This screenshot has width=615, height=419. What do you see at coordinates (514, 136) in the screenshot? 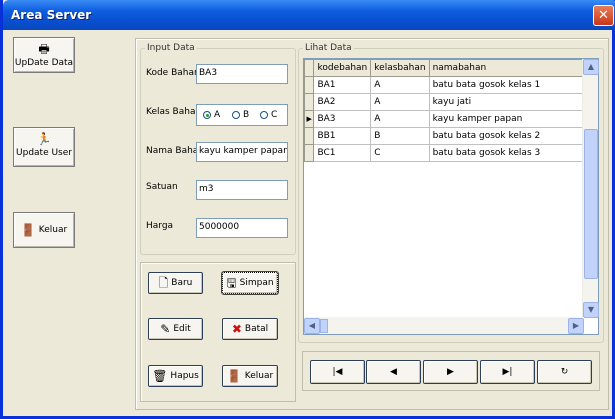
I see `table-cell: batu bata gosok kelas 2` at bounding box center [514, 136].